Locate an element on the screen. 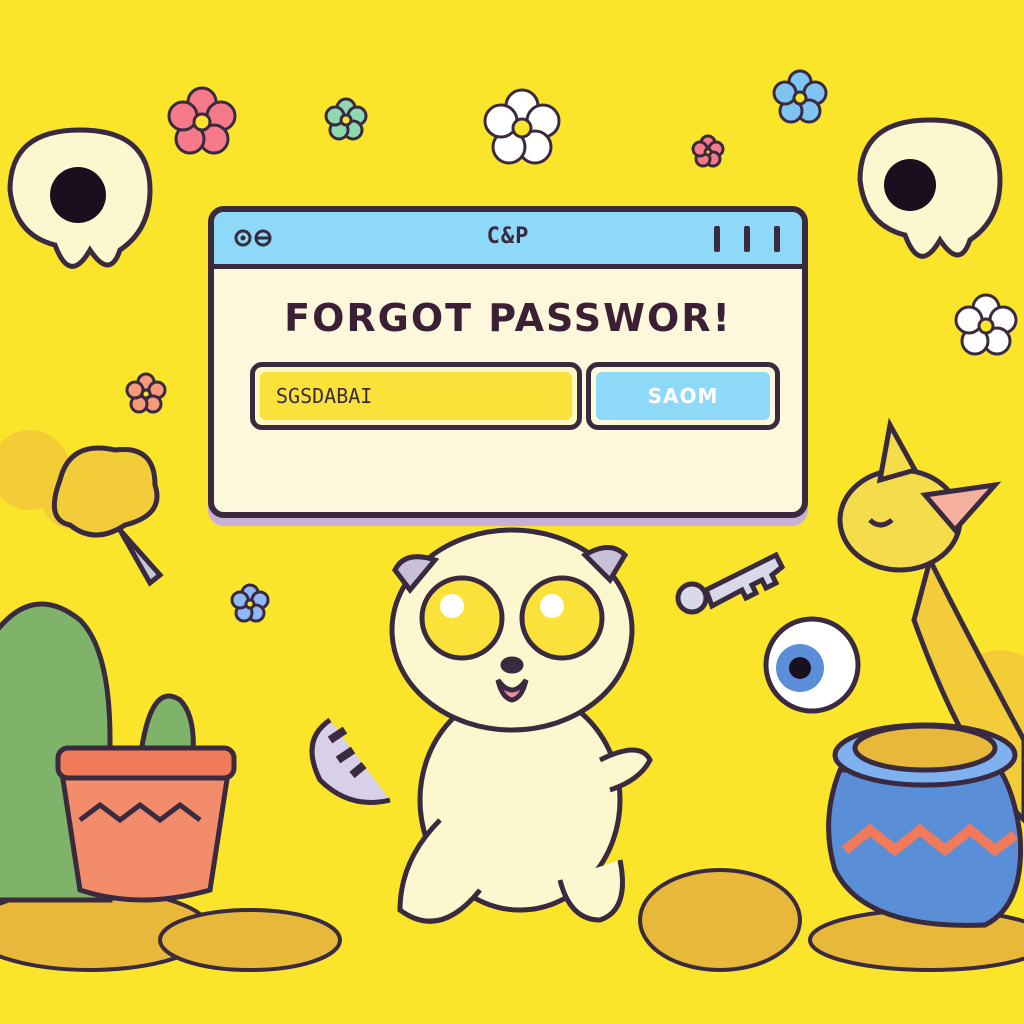 The image size is (1024, 1024). eyeball-blue-icon is located at coordinates (812, 665).